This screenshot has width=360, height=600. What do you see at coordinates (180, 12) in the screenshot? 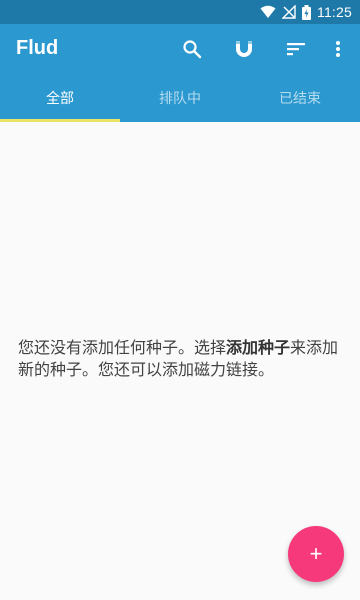
I see `status-bar: 11:25` at bounding box center [180, 12].